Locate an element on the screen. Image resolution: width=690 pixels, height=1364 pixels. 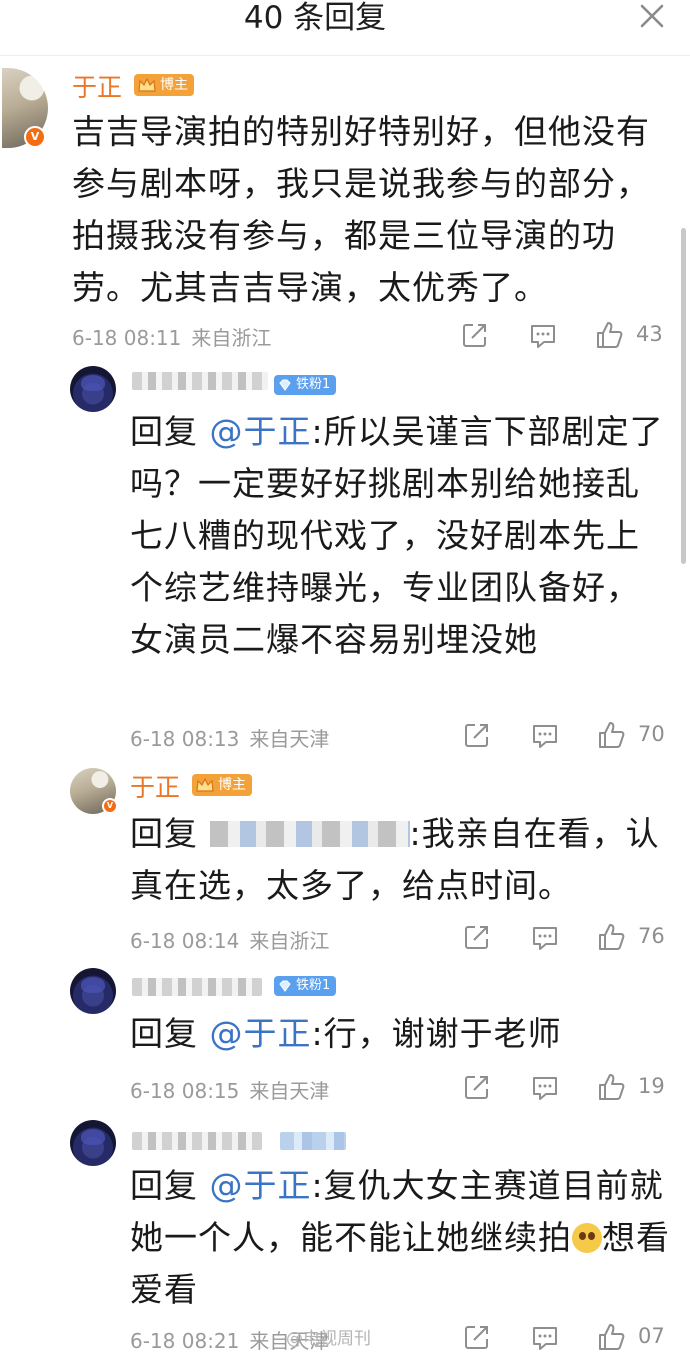
timestamp: 6-18 08:13 is located at coordinates (185, 739).